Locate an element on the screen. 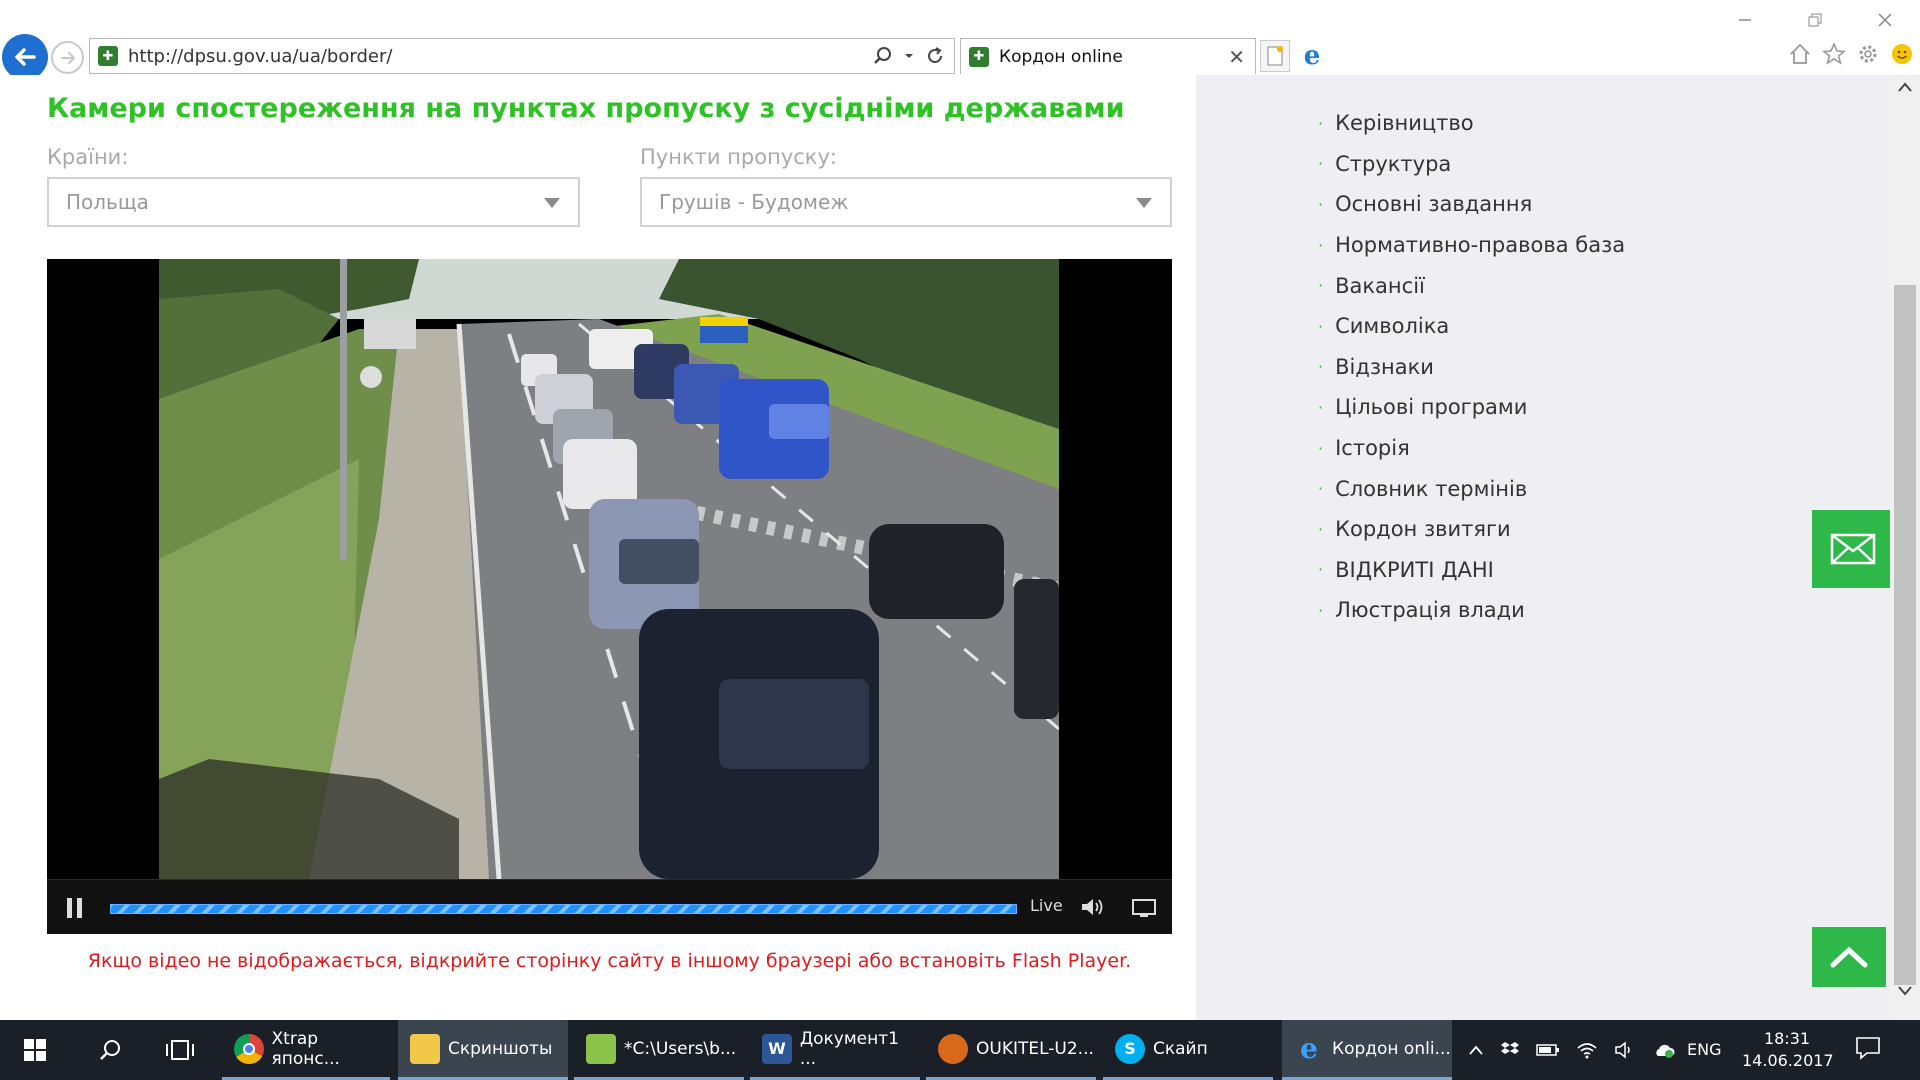  sidebar-item-slovnyk: · Словник термінів is located at coordinates (1471, 488).